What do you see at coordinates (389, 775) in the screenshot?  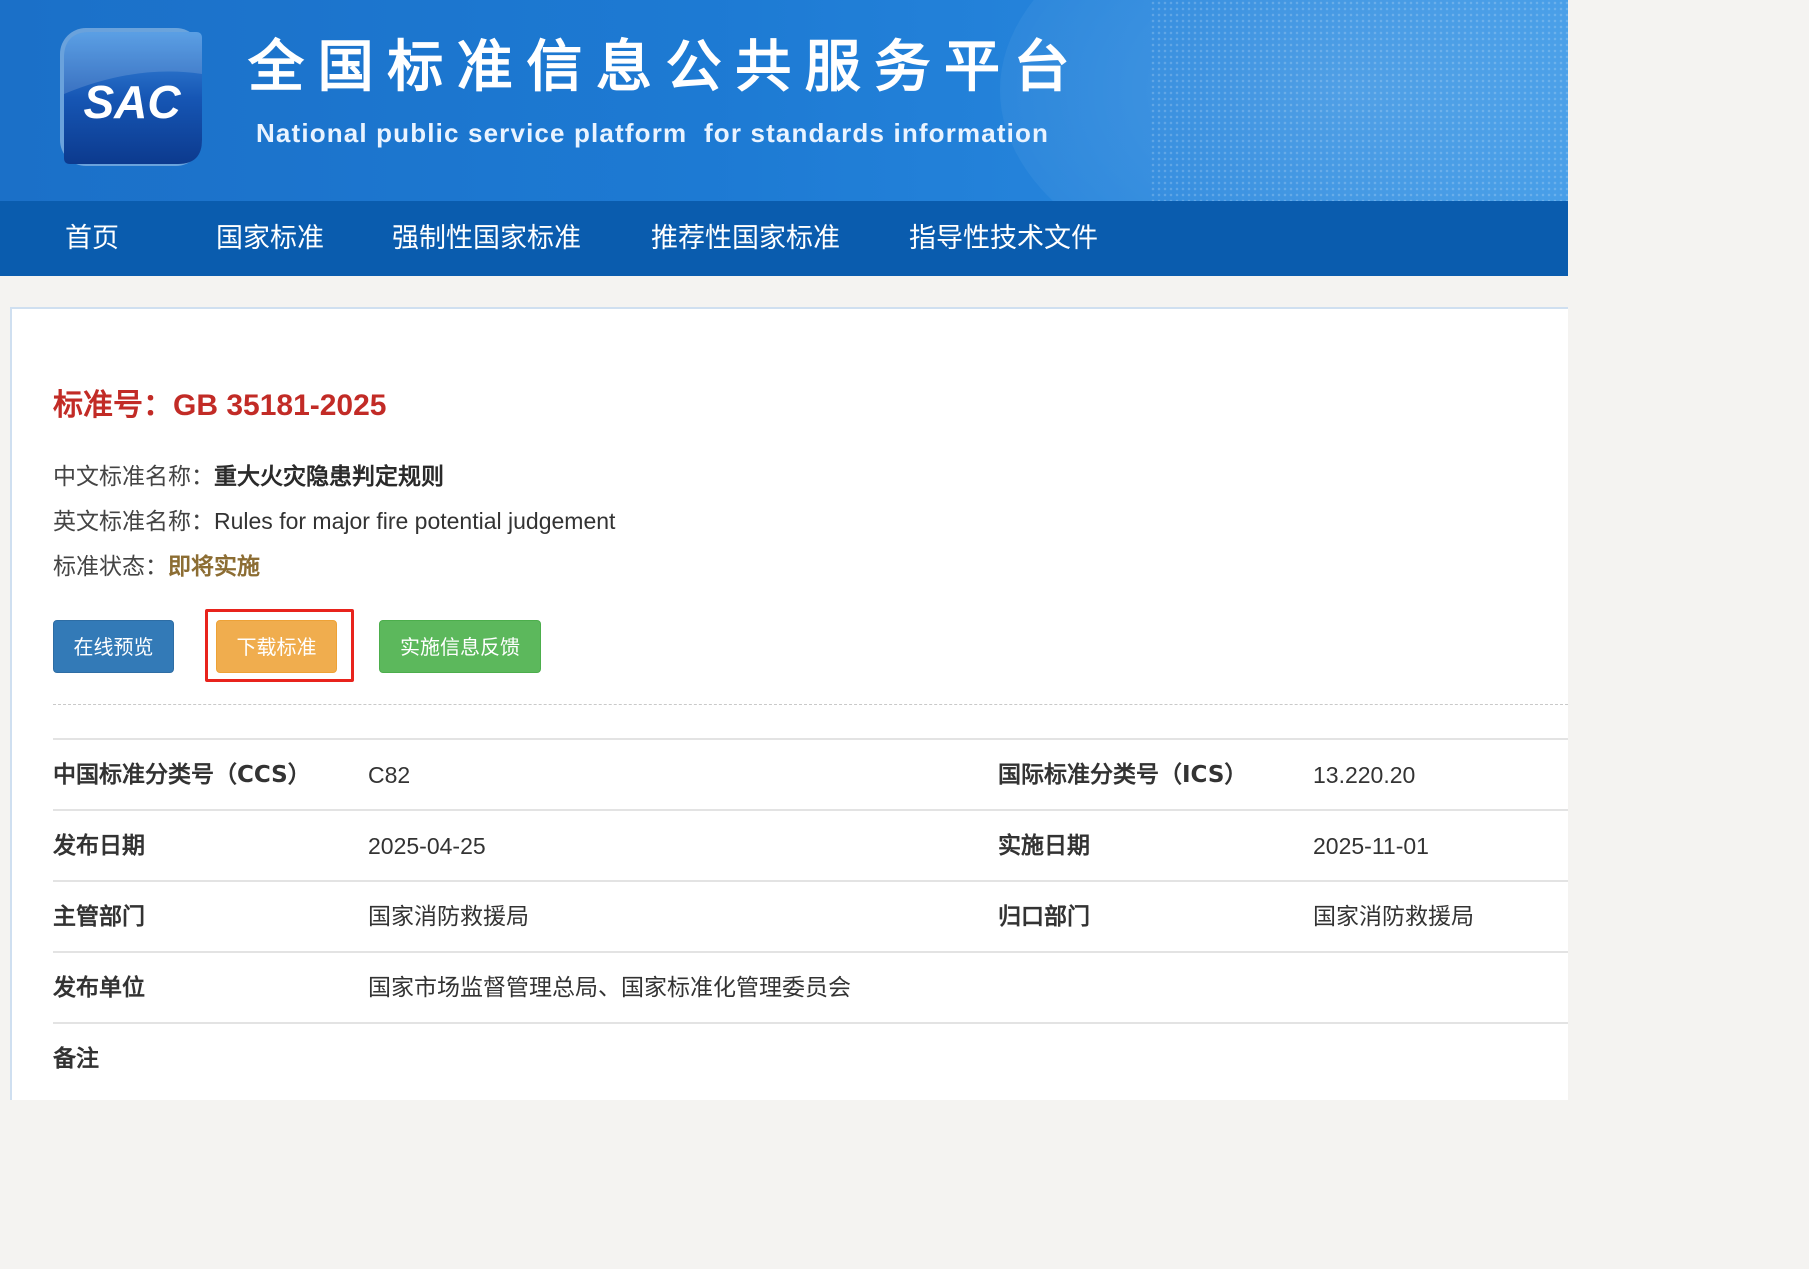 I see `ccs-value: C82` at bounding box center [389, 775].